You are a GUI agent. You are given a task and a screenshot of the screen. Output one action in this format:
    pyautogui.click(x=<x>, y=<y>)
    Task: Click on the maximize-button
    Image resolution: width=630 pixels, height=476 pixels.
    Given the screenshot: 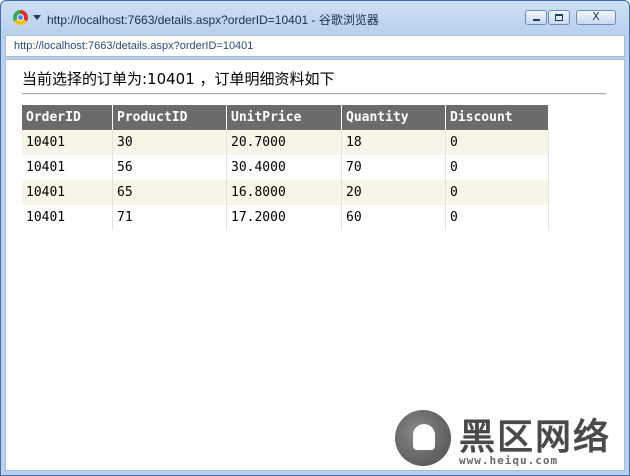 What is the action you would take?
    pyautogui.click(x=559, y=17)
    